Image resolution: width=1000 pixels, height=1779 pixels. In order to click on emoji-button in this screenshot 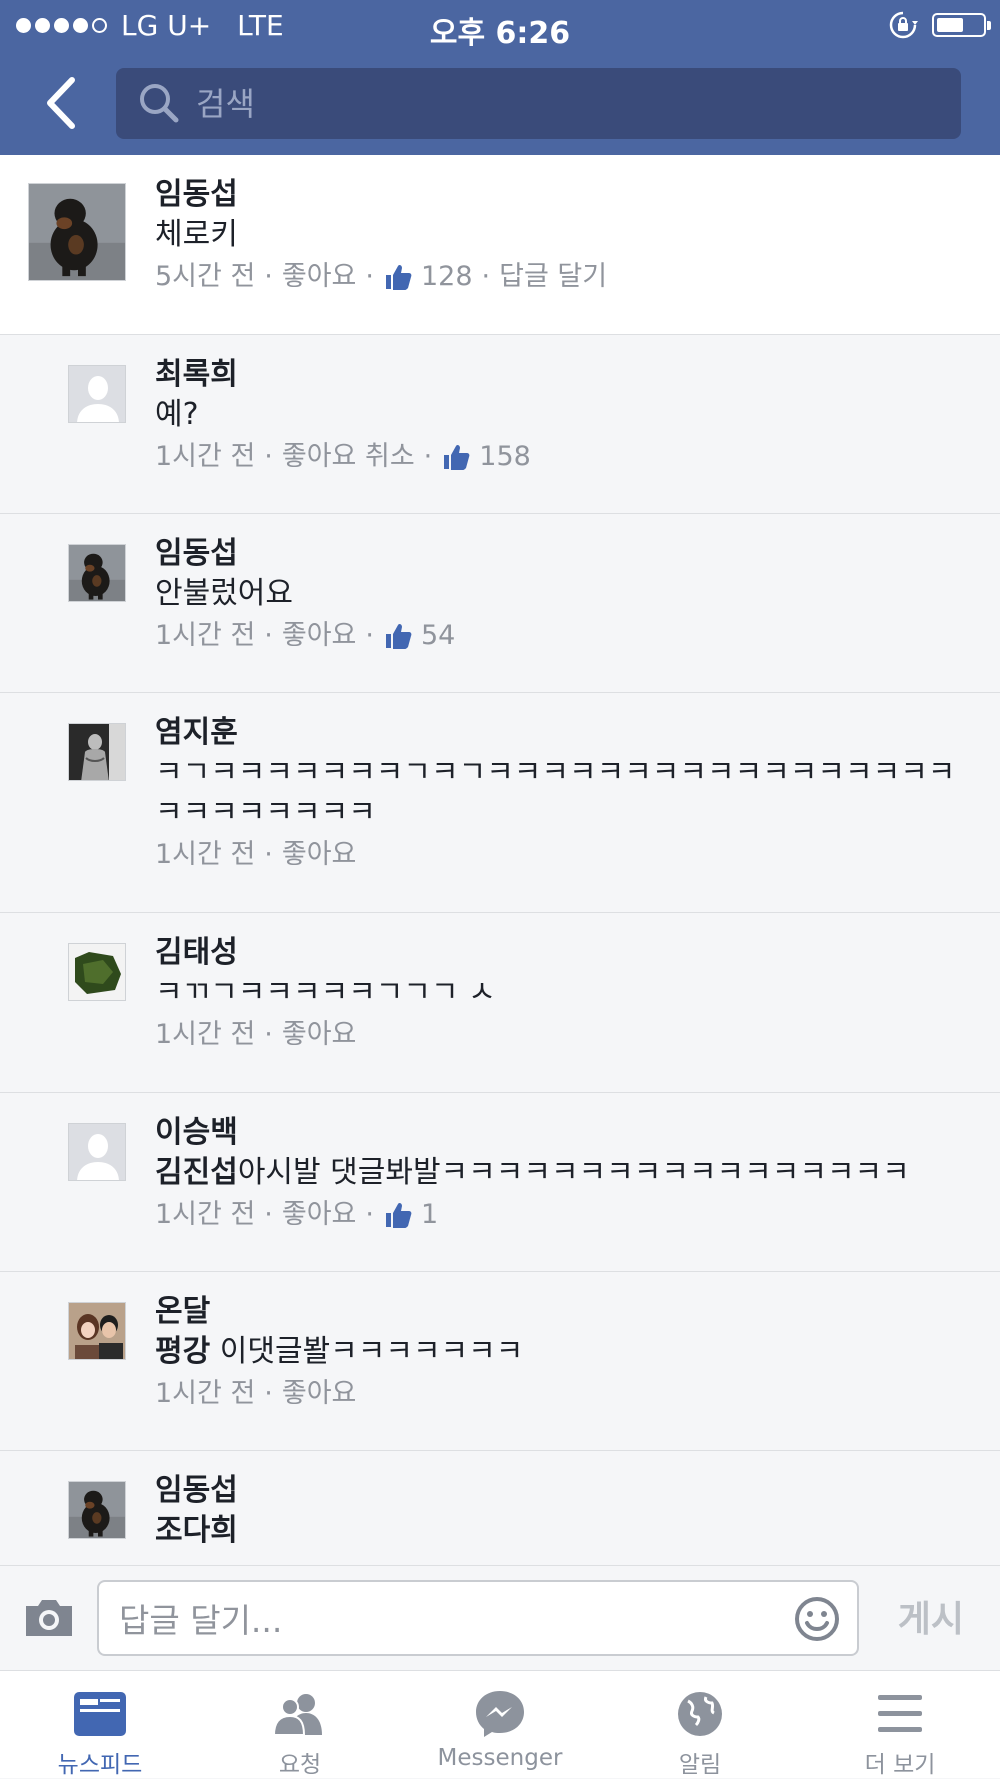, I will do `click(817, 1621)`.